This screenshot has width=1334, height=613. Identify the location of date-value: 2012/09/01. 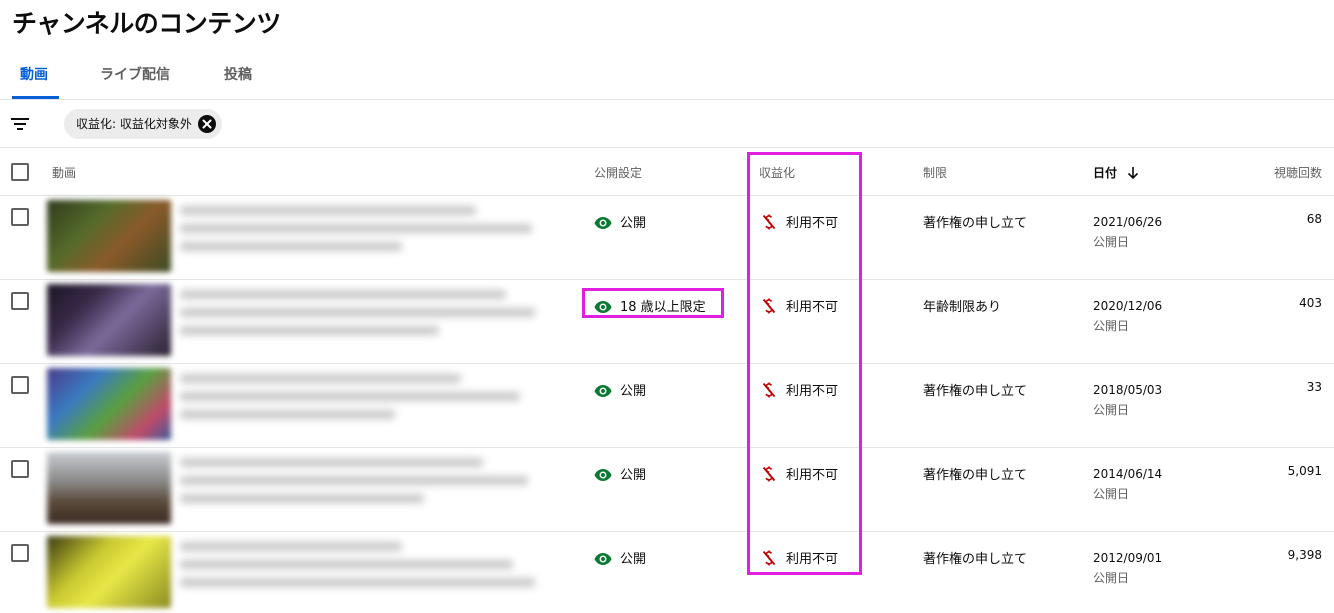
(1128, 558).